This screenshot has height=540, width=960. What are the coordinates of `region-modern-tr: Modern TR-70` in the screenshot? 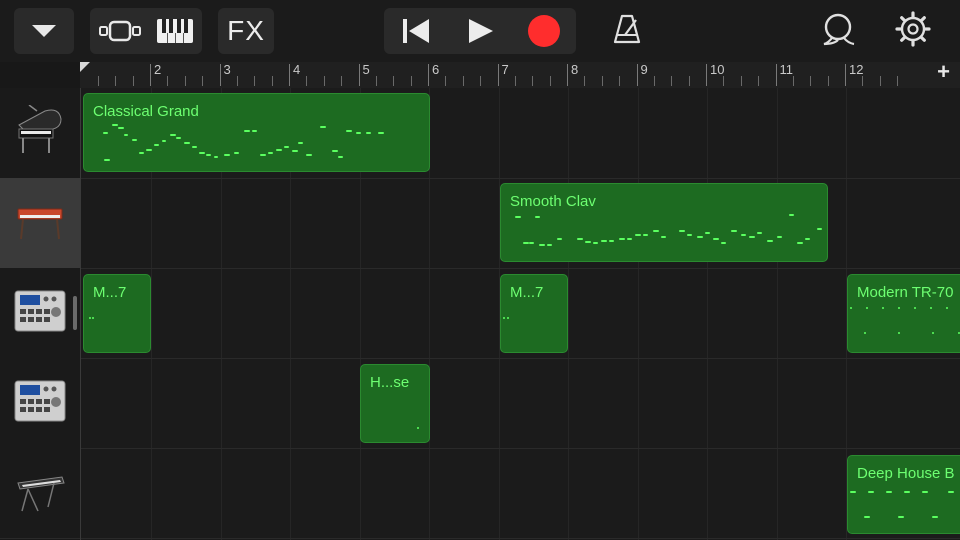 It's located at (903, 313).